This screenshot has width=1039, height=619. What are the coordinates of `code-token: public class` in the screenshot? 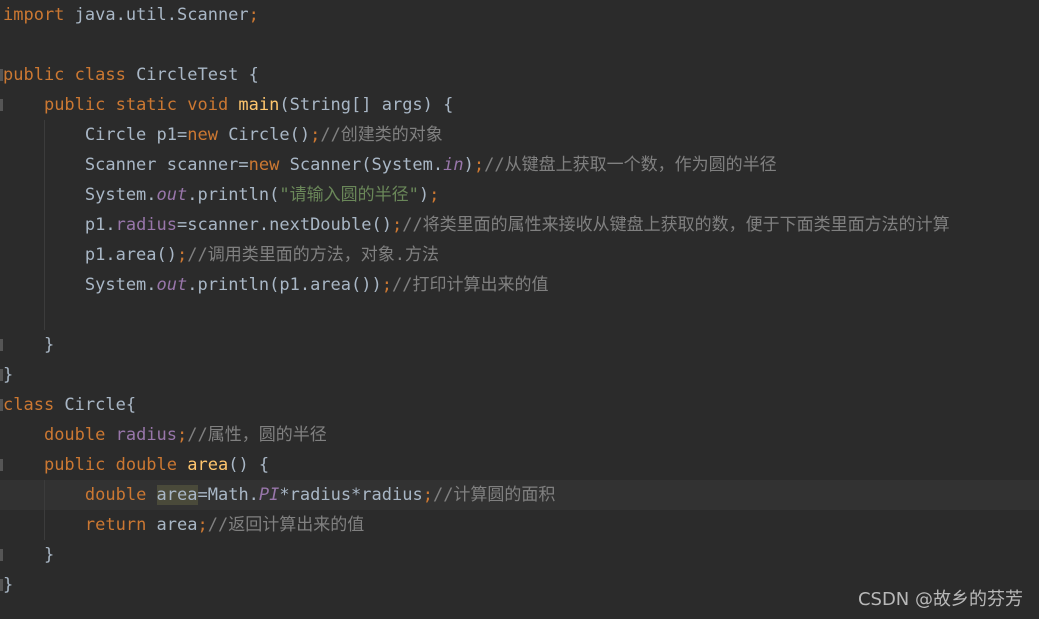 It's located at (70, 75).